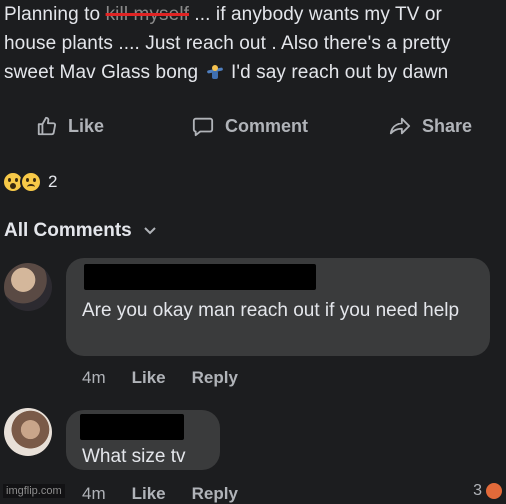  Describe the element at coordinates (150, 231) in the screenshot. I see `chevron-down-icon` at that location.